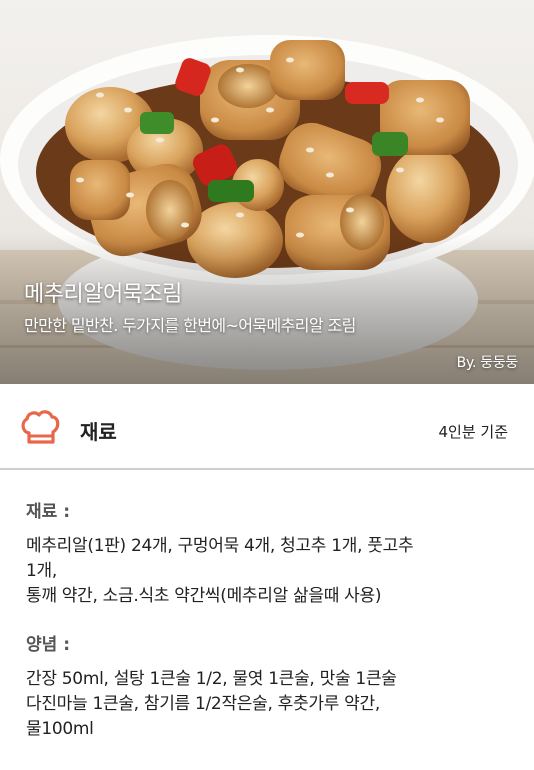 The height and width of the screenshot is (770, 534). What do you see at coordinates (60, 729) in the screenshot?
I see `ingredient-line: 물100ml` at bounding box center [60, 729].